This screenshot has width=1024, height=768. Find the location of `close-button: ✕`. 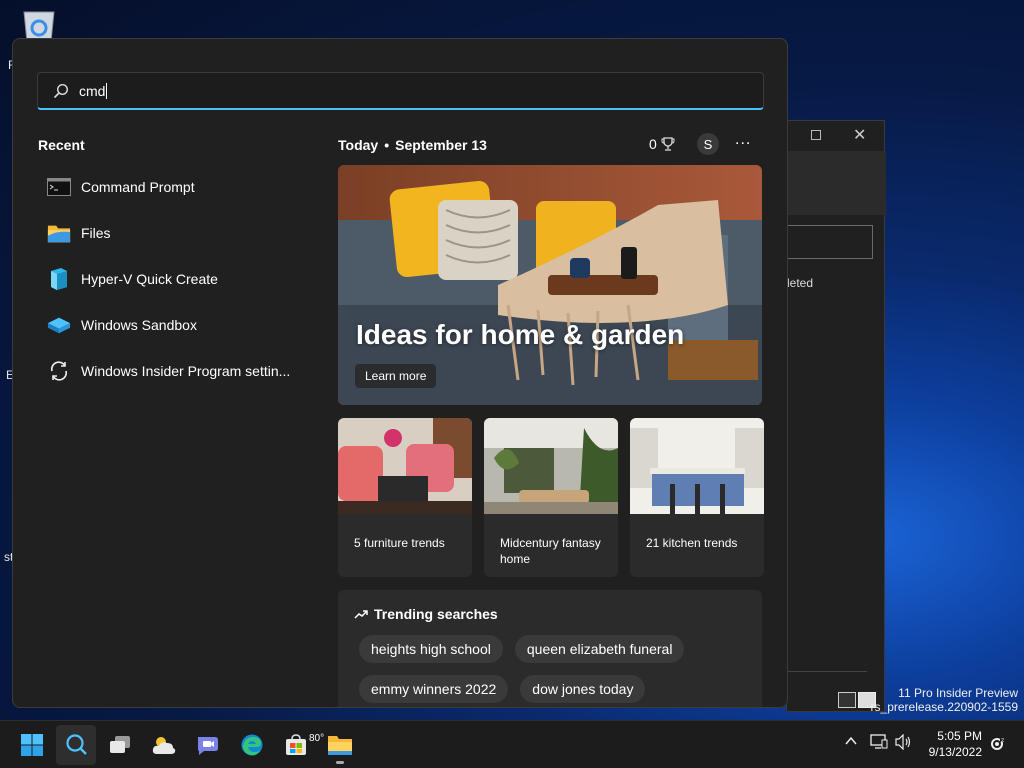

close-button: ✕ is located at coordinates (859, 135).